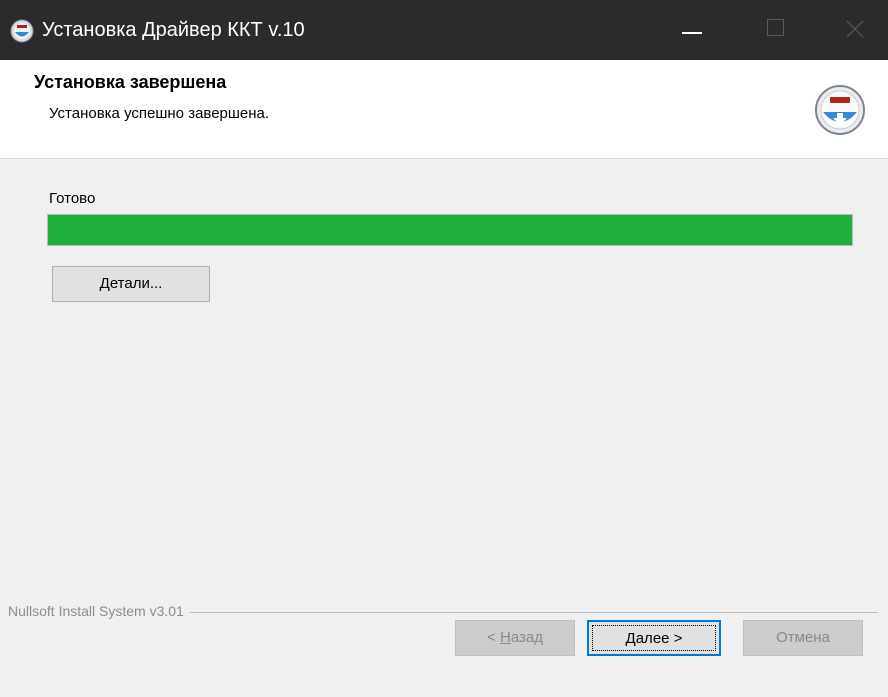  What do you see at coordinates (159, 113) in the screenshot?
I see `page-subtitle: Установка успешно завершена.` at bounding box center [159, 113].